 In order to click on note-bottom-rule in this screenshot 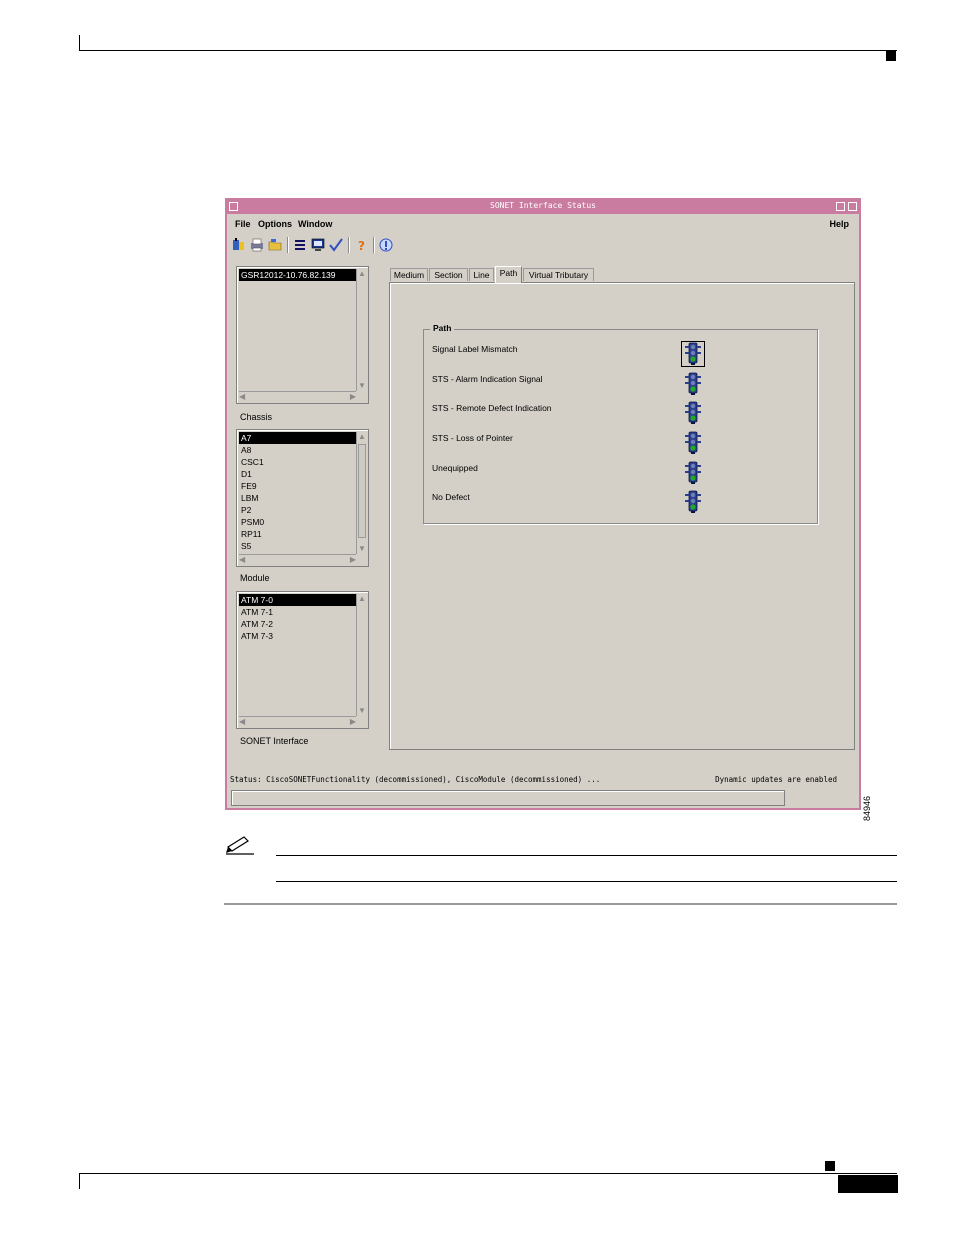, I will do `click(586, 881)`.